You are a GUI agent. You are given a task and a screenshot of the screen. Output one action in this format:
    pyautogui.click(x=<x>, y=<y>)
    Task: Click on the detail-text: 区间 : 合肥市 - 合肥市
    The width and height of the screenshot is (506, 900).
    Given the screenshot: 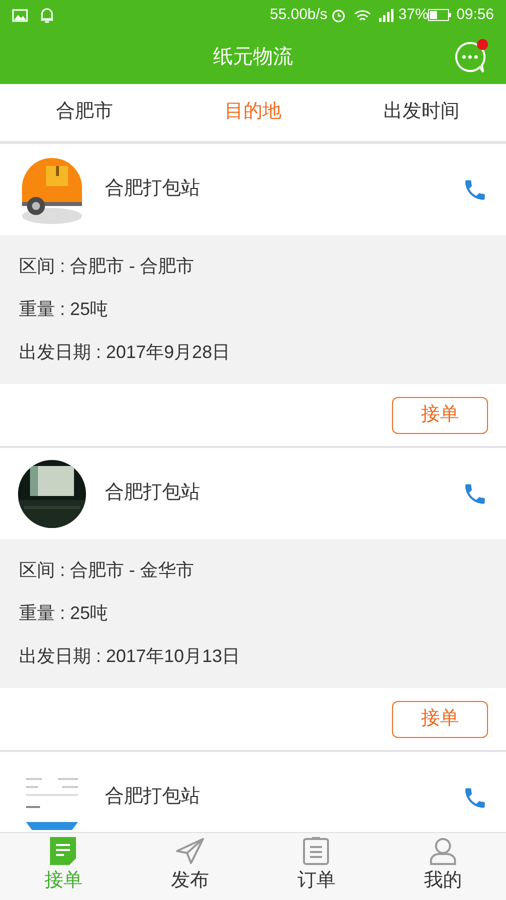 What is the action you would take?
    pyautogui.click(x=107, y=266)
    